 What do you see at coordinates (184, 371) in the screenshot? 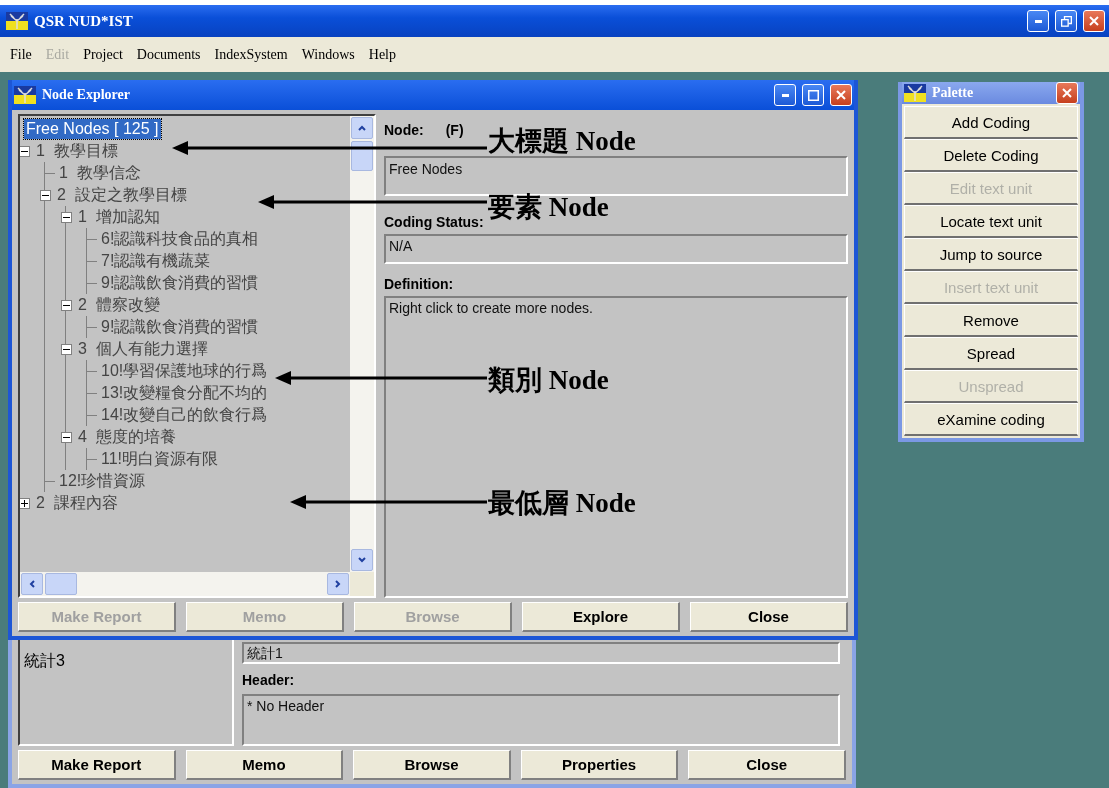
I see `tree-node: 10!學習保護地球的行爲` at bounding box center [184, 371].